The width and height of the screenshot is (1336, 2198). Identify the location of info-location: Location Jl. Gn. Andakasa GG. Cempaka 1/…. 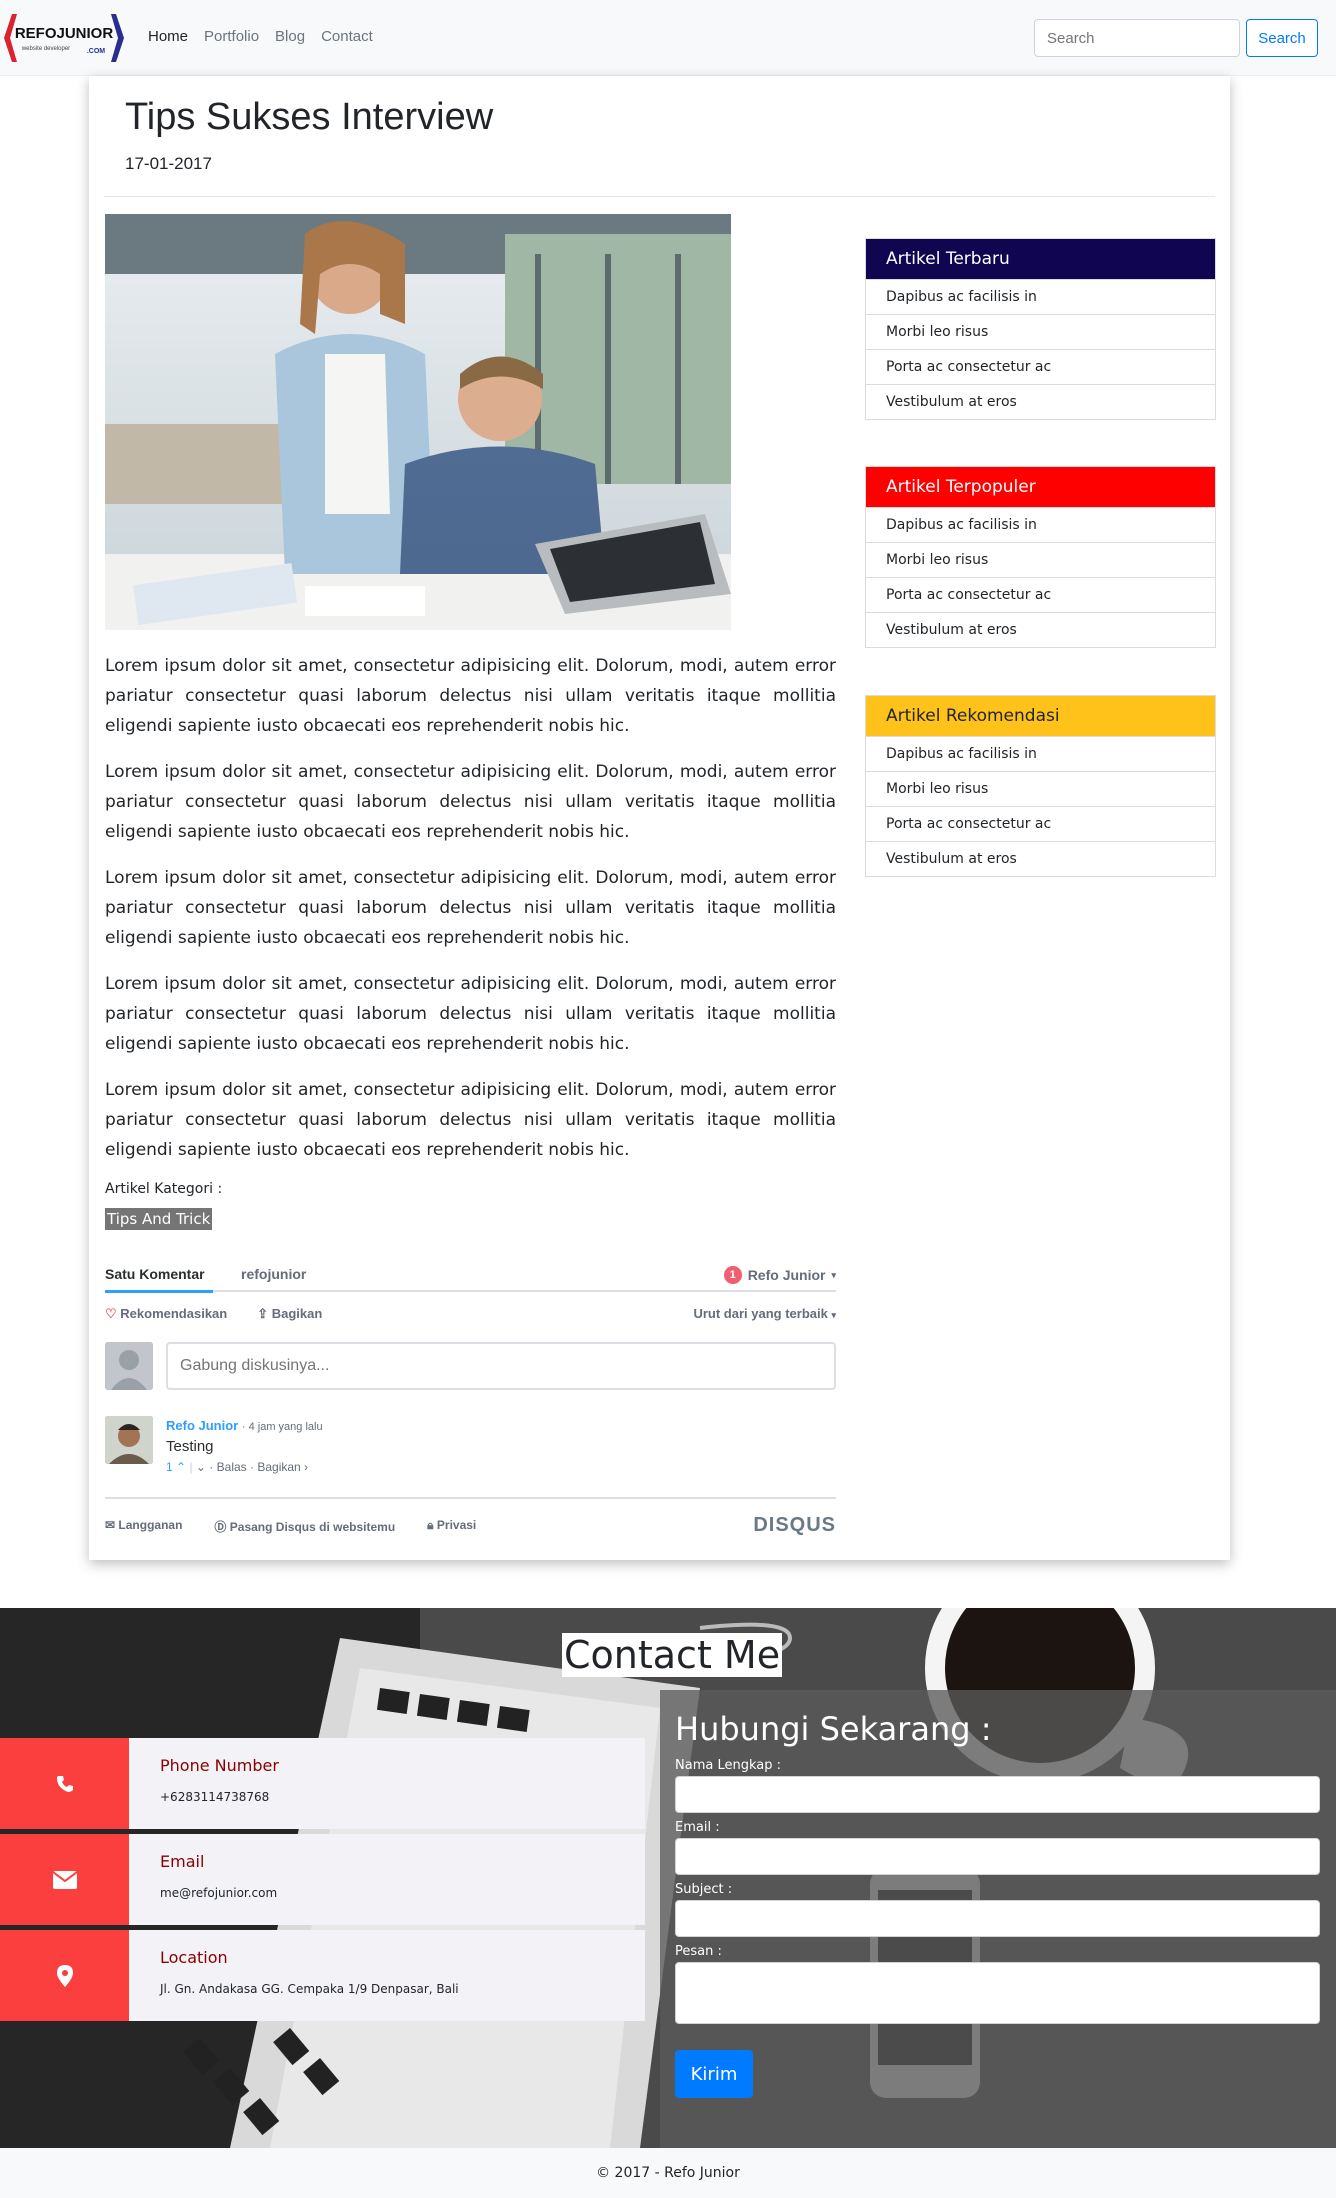
(322, 1975).